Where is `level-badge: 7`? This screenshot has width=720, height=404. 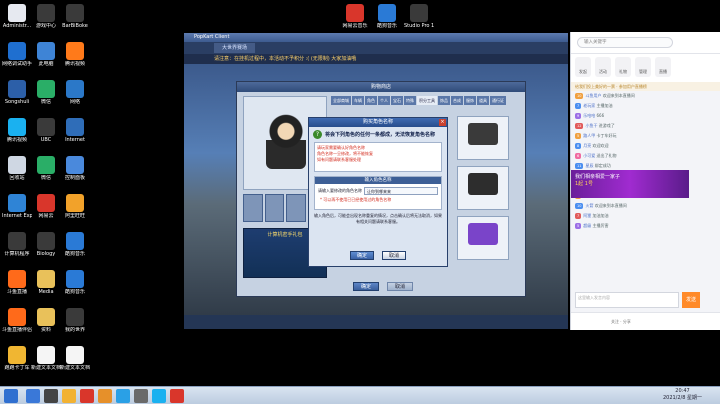
level-badge: 7 is located at coordinates (578, 106).